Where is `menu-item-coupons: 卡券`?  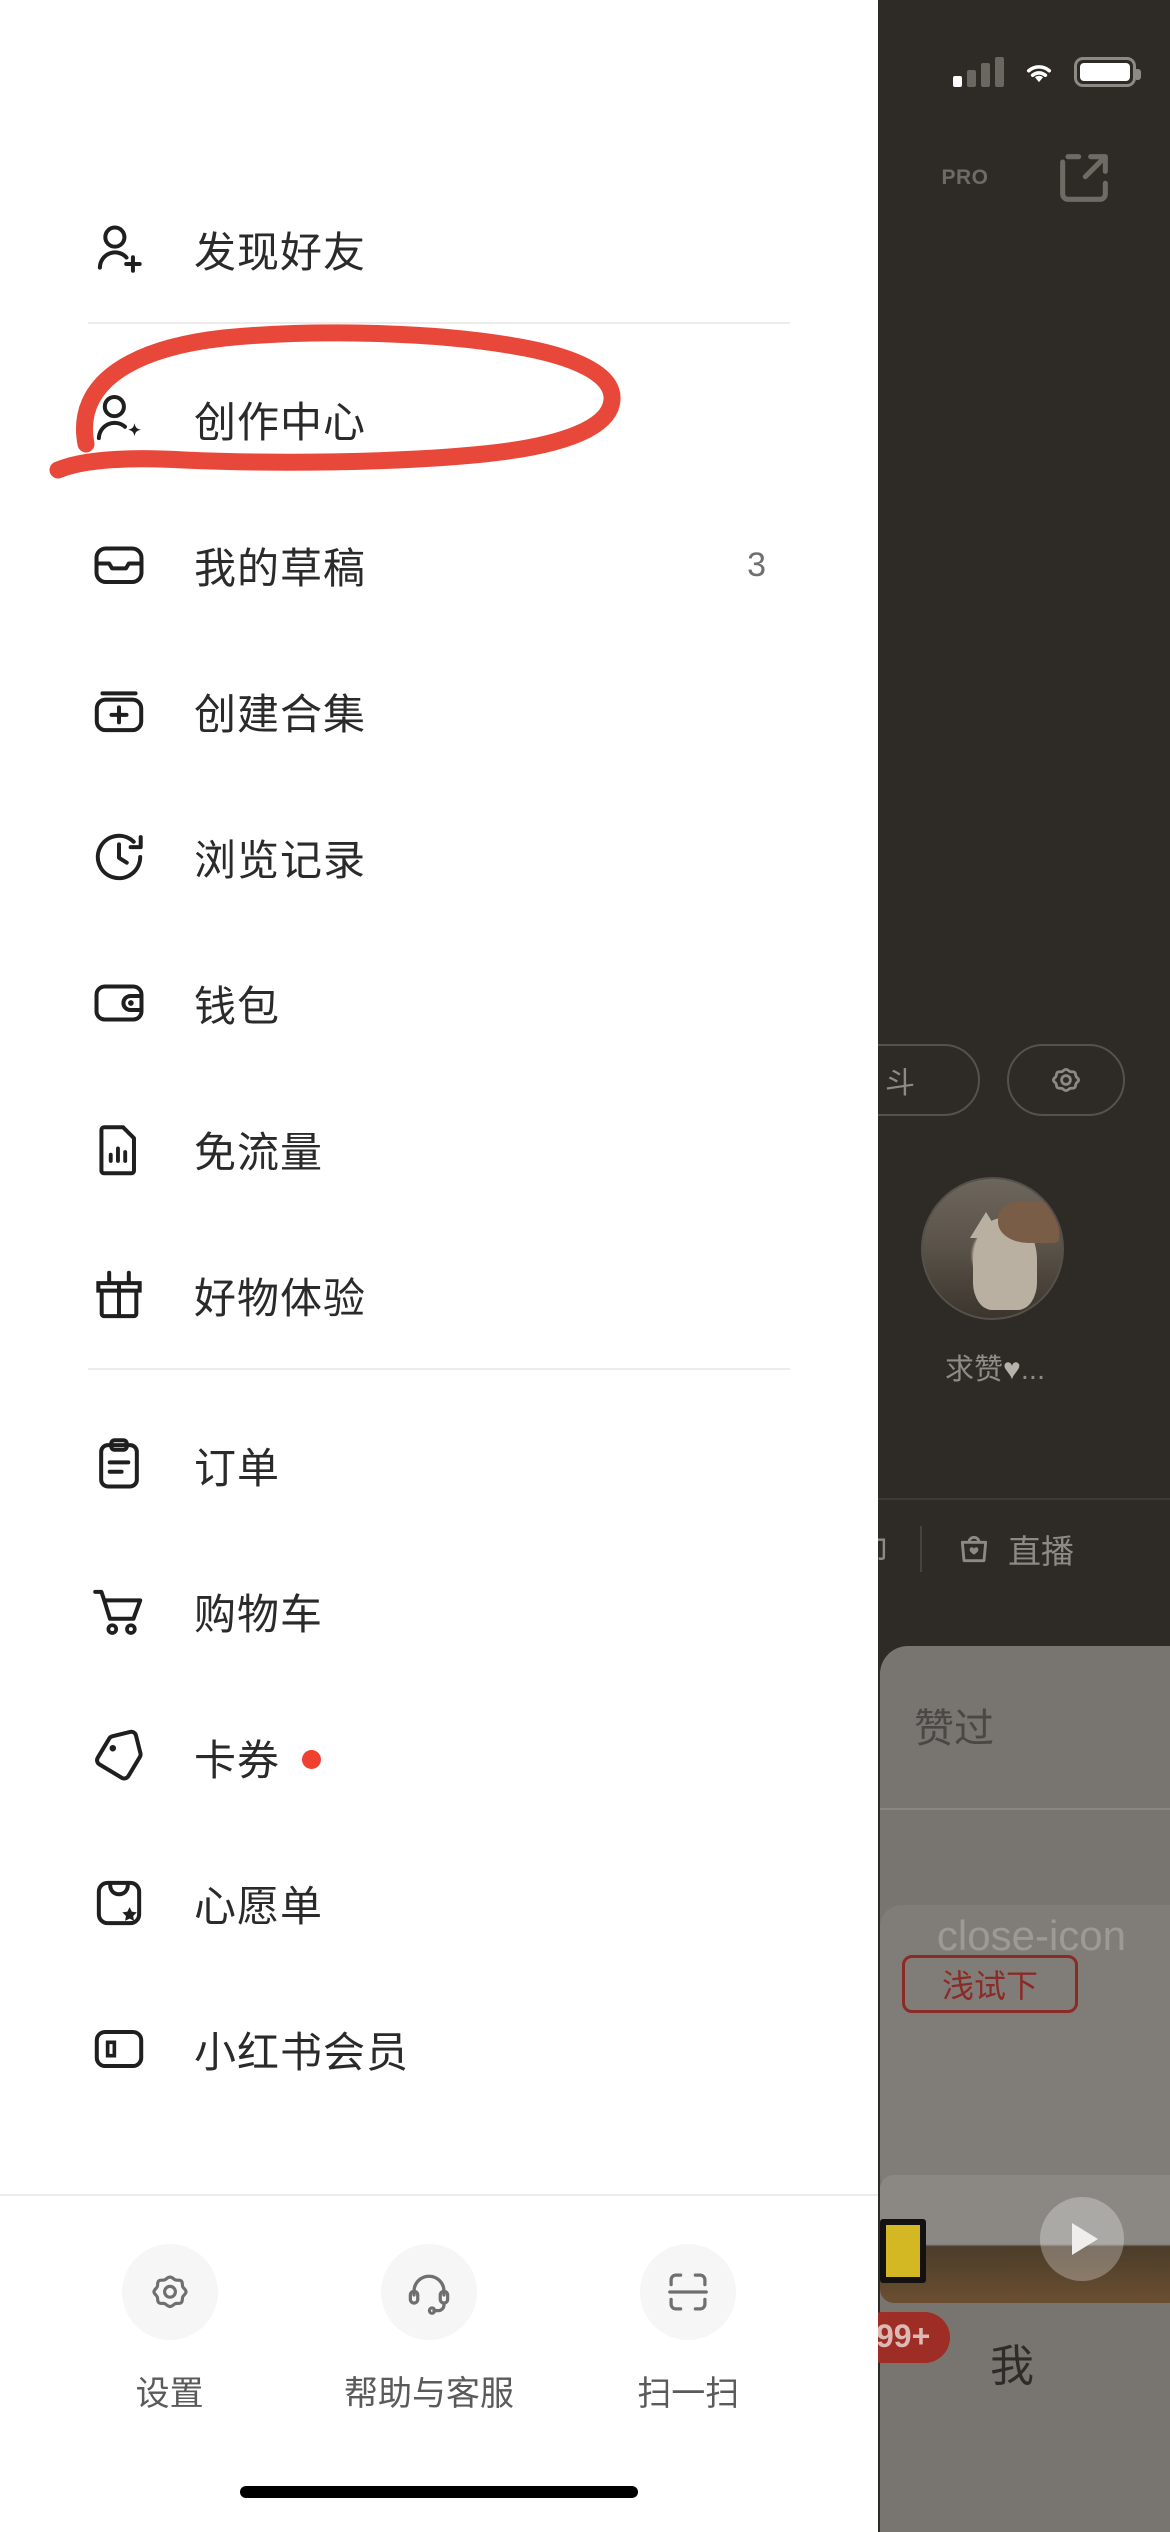 menu-item-coupons: 卡券 is located at coordinates (439, 1757).